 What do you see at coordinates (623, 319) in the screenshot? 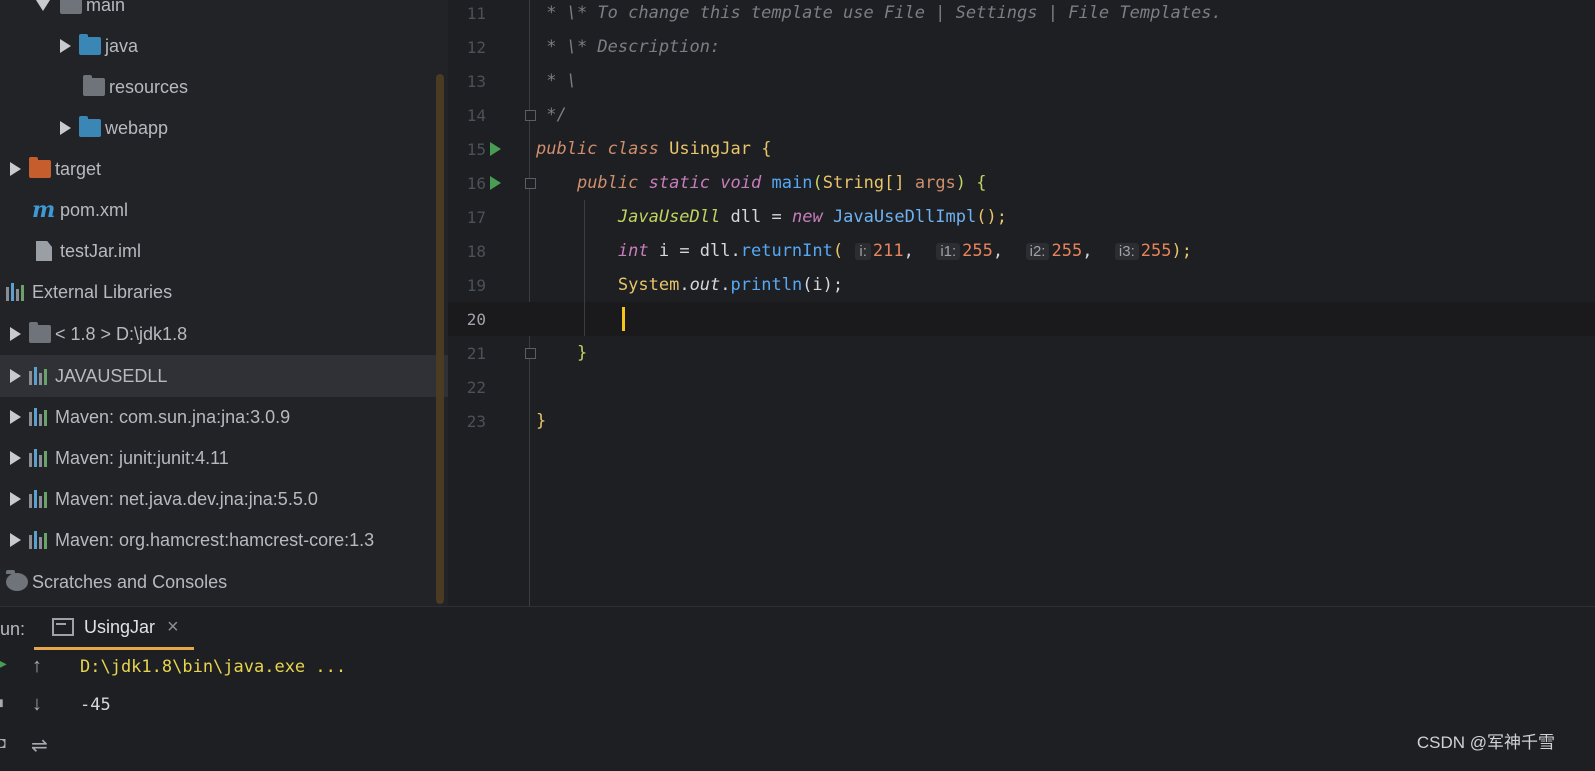
I see `text-caret` at bounding box center [623, 319].